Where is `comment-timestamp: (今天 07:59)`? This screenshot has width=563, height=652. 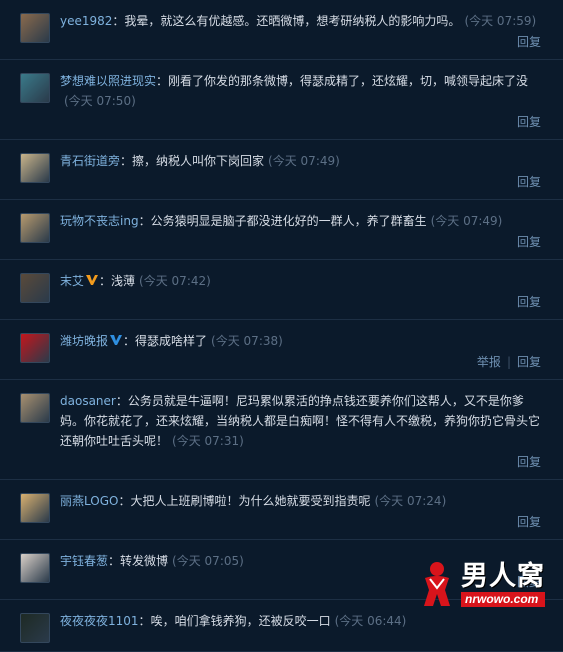
comment-timestamp: (今天 07:59) is located at coordinates (500, 21).